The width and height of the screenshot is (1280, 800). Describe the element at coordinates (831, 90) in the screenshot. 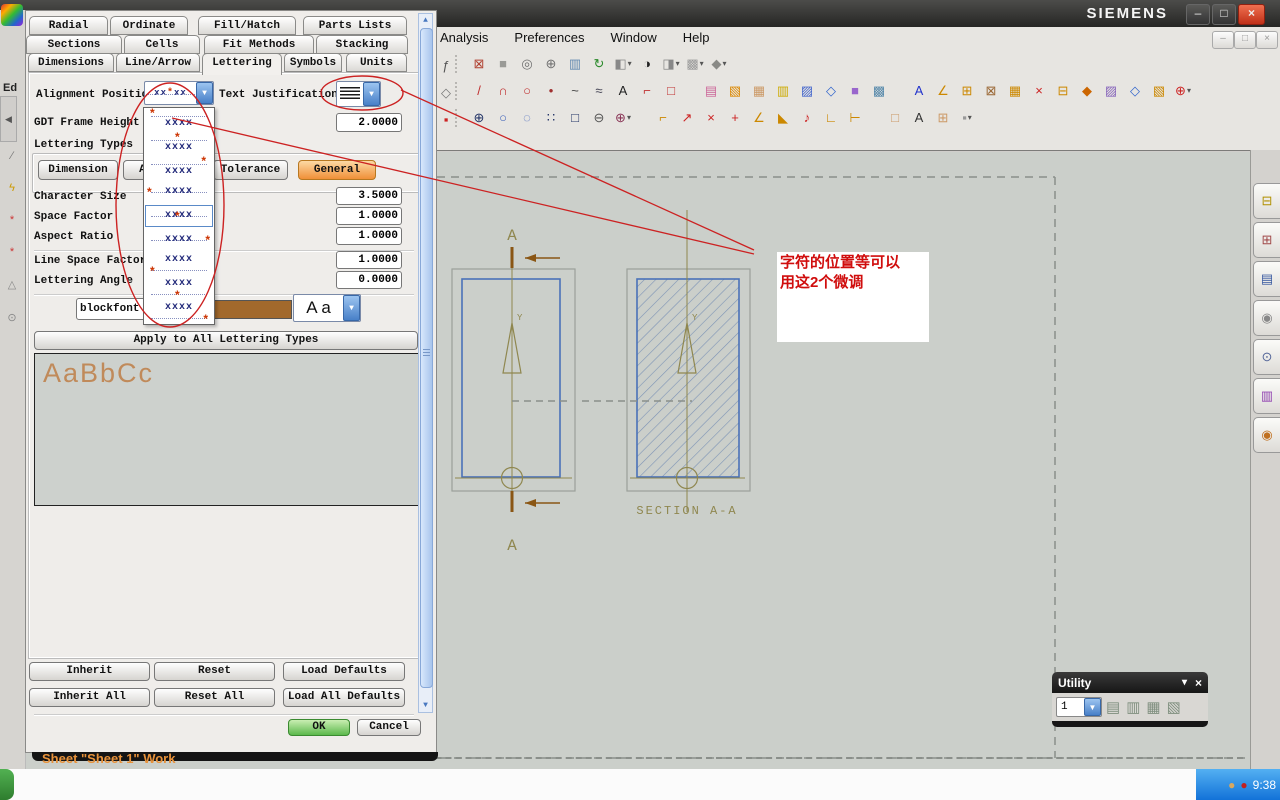

I see `unite-icon: ◇` at that location.